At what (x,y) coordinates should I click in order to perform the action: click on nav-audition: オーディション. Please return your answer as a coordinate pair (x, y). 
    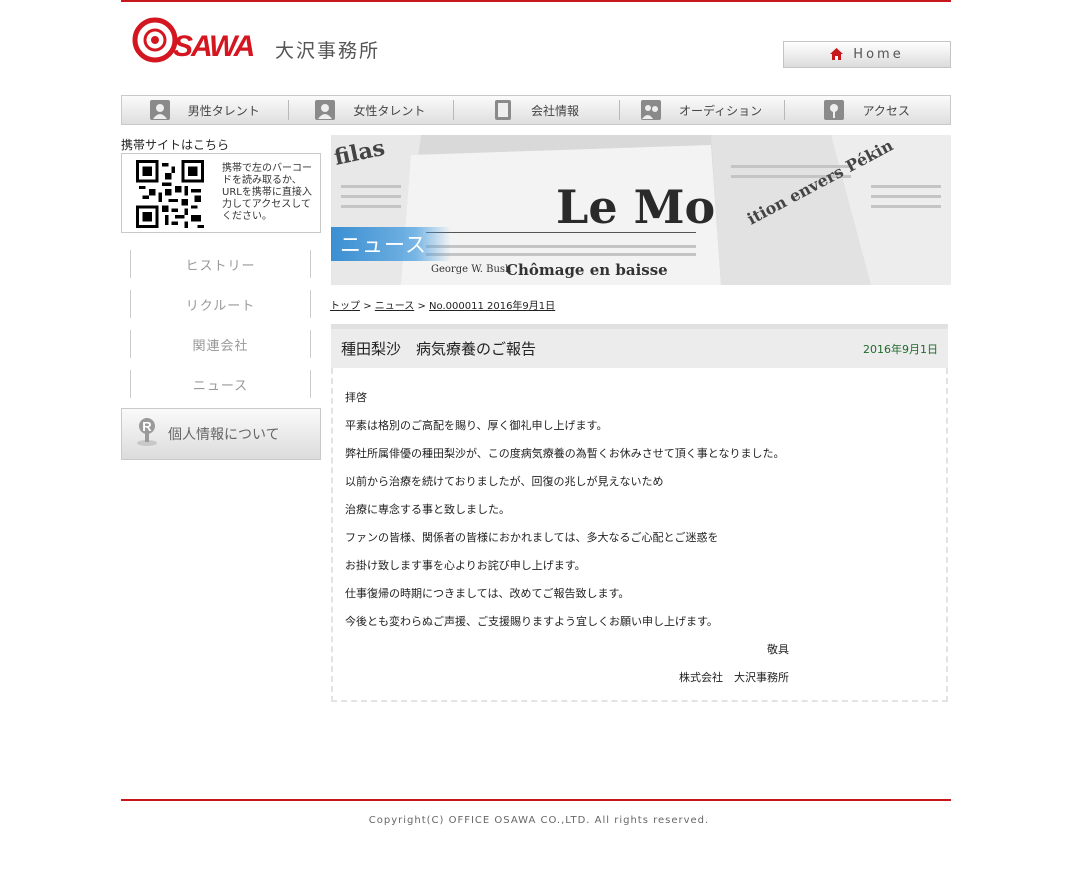
    Looking at the image, I should click on (701, 110).